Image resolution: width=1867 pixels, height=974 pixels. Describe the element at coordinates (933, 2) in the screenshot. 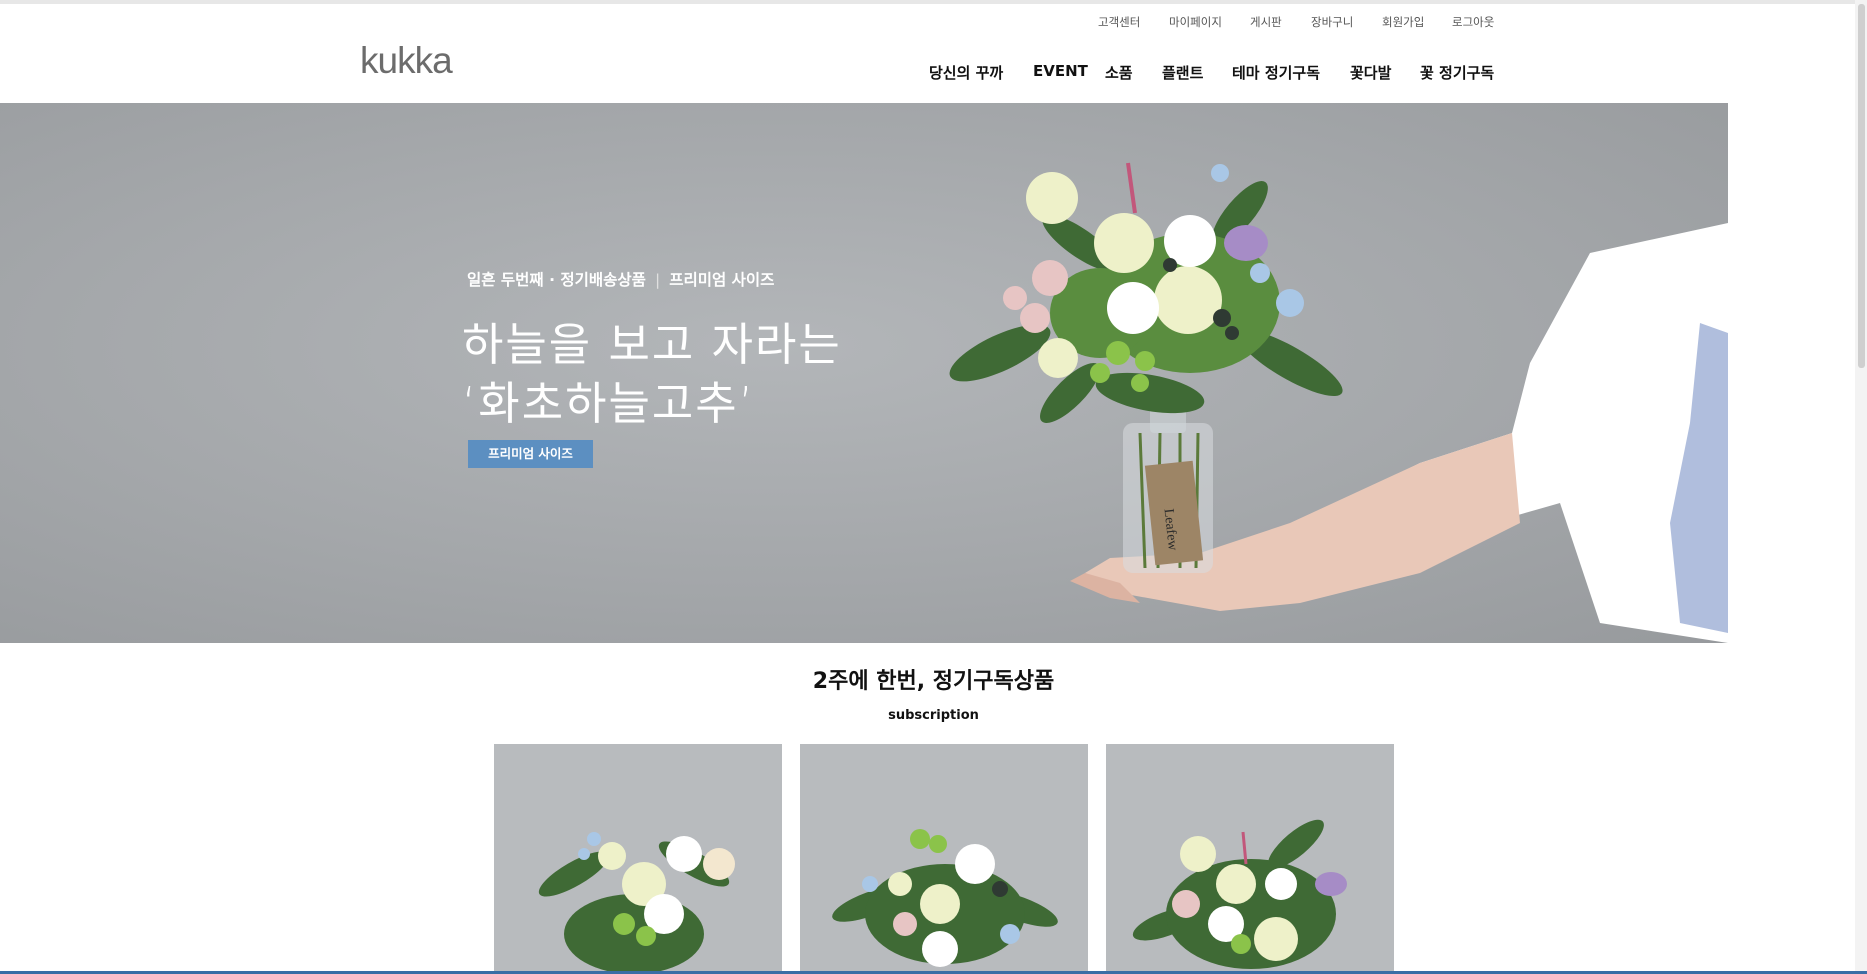

I see `top-border` at that location.